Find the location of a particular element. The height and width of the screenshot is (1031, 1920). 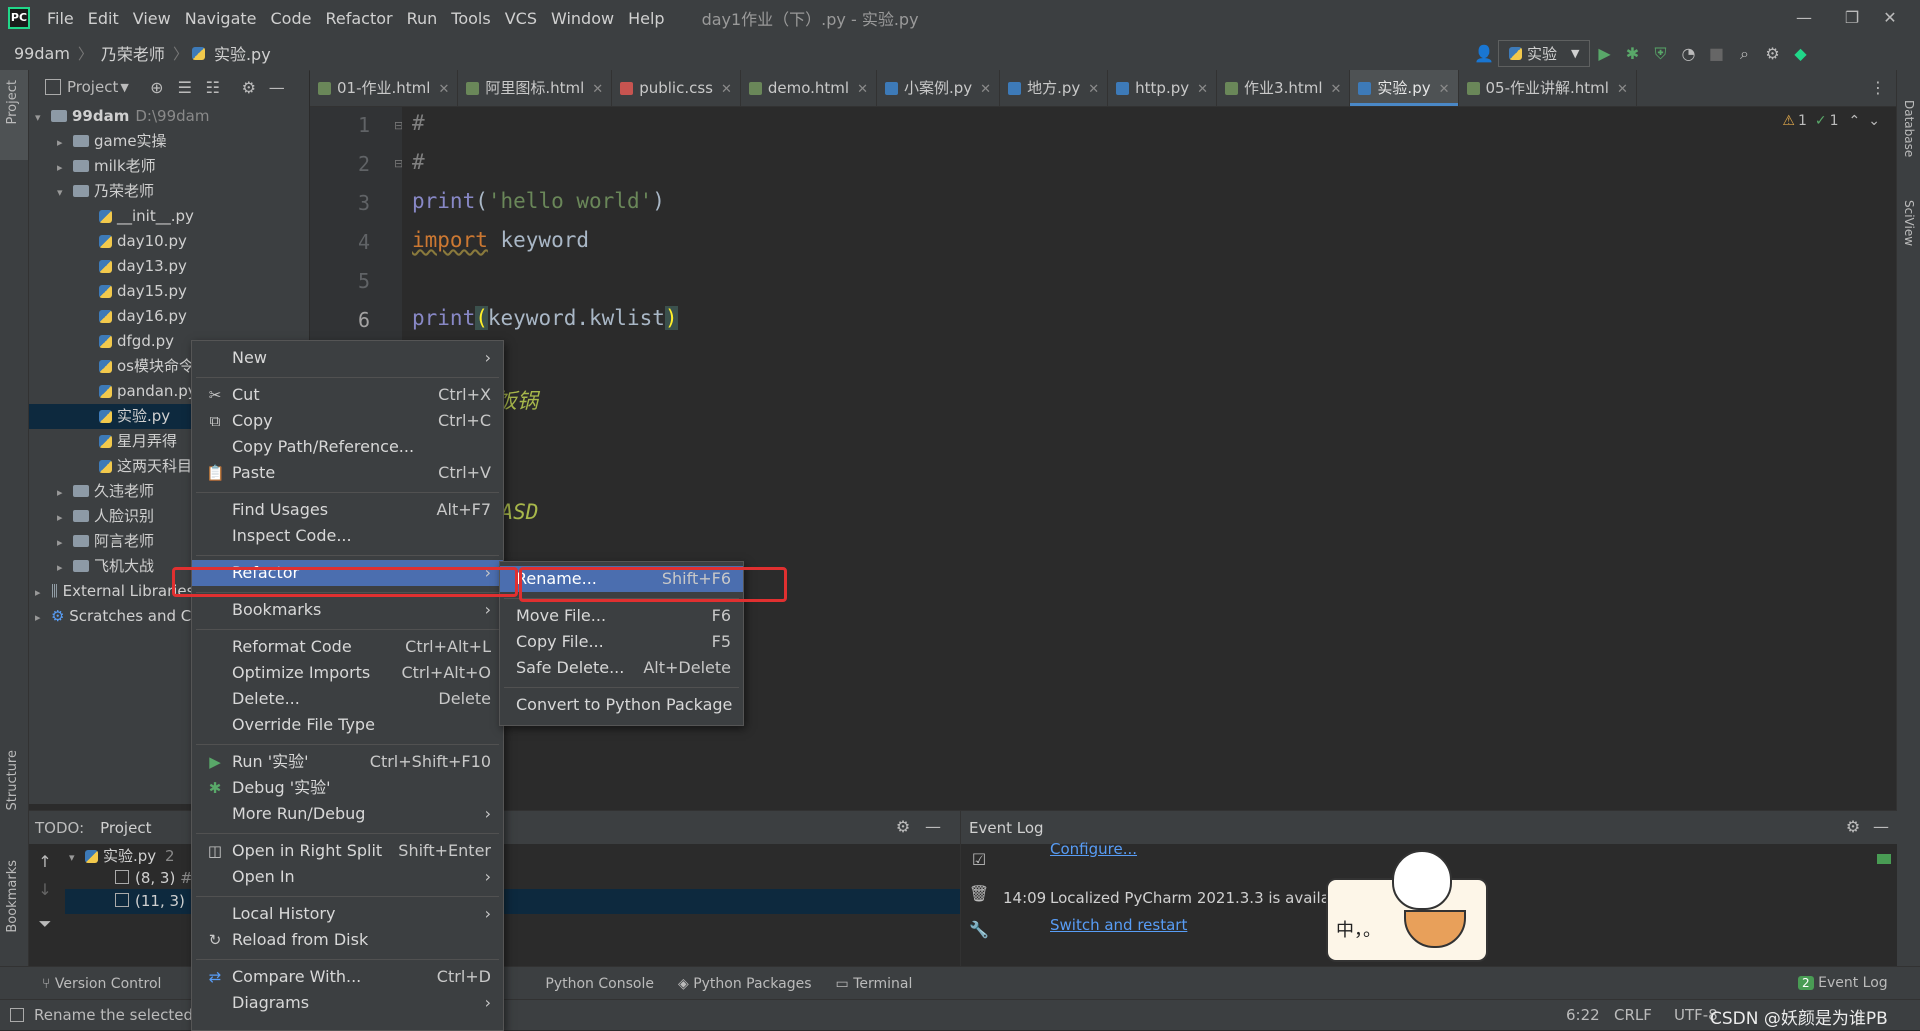

menu-item-diagrams: Diagrams › is located at coordinates (347, 1003).